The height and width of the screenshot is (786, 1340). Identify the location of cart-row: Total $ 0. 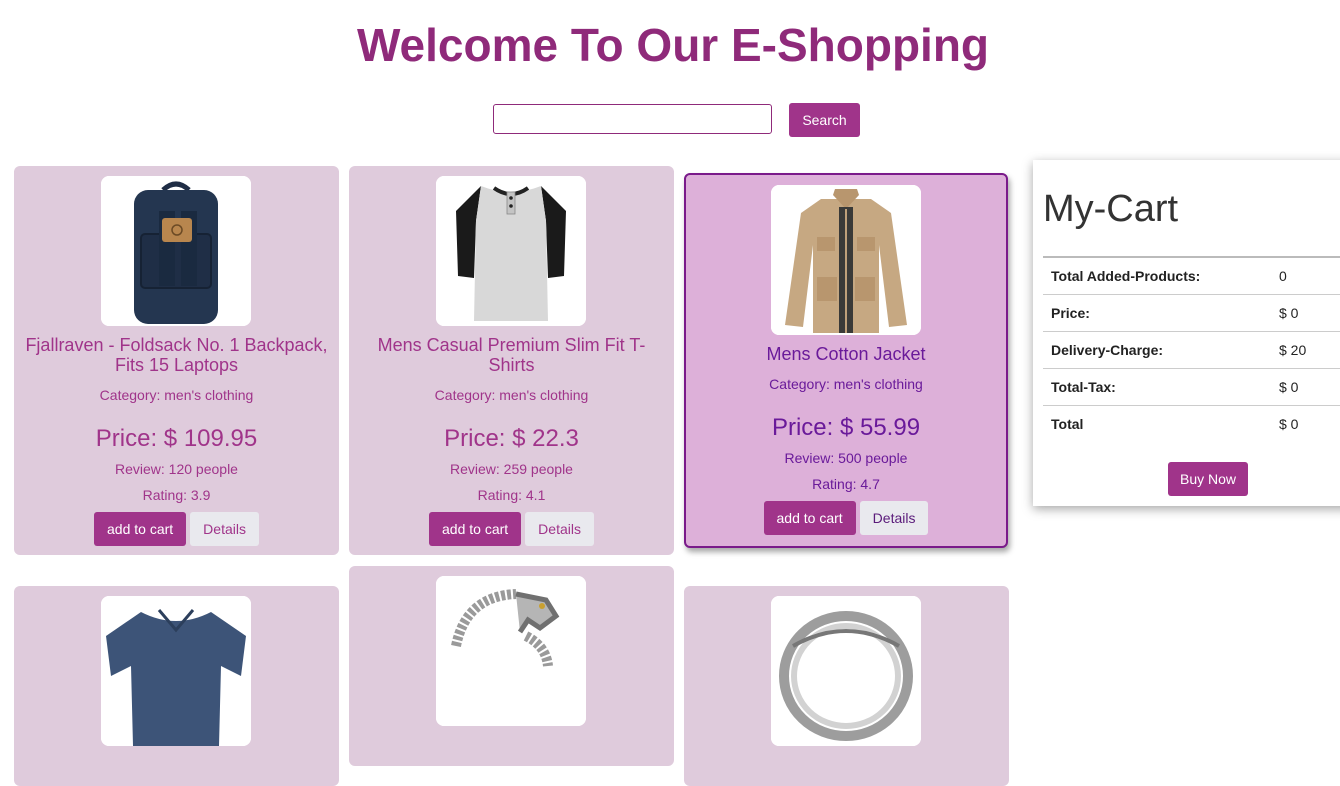
(1191, 423).